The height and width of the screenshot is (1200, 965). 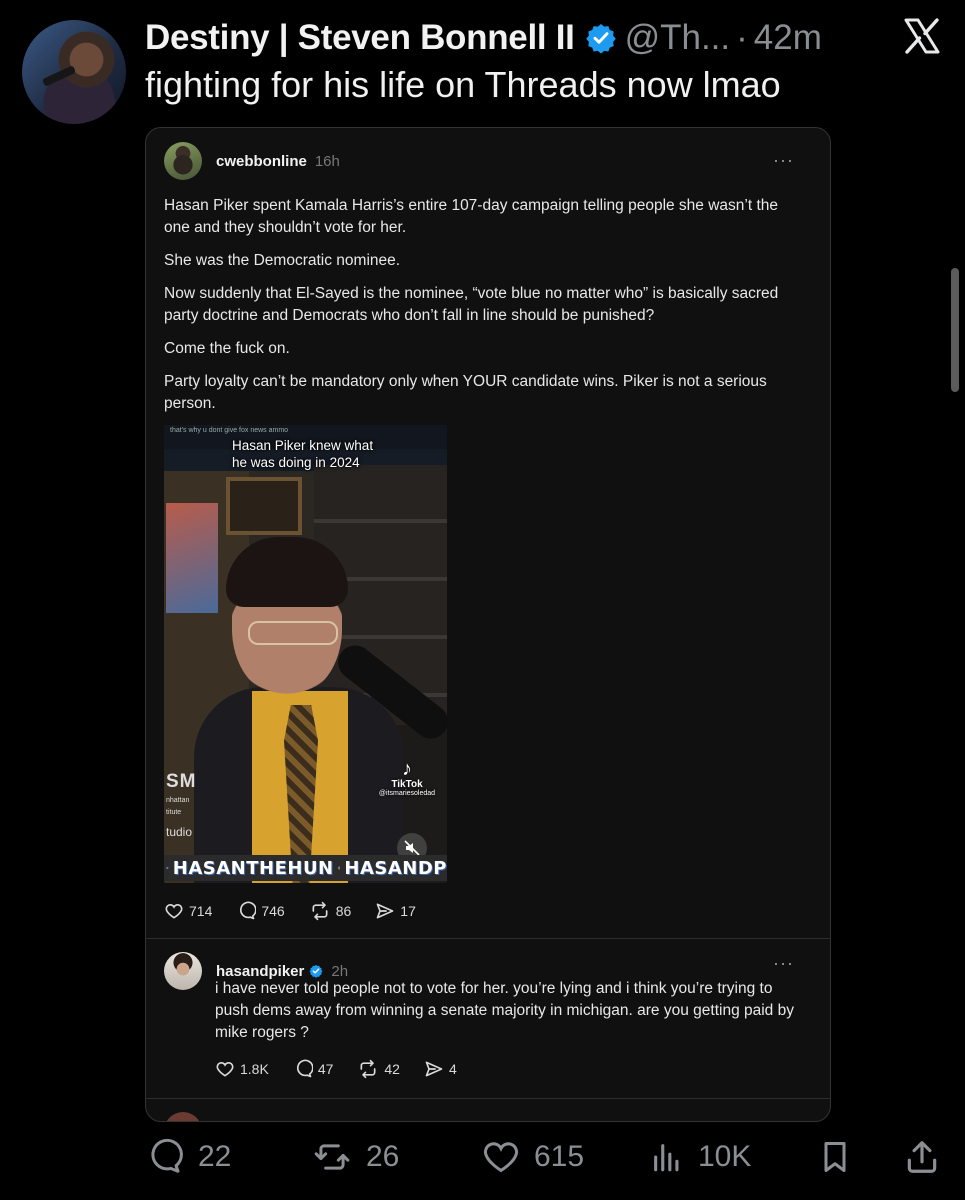 I want to click on x-logo-icon, so click(x=922, y=36).